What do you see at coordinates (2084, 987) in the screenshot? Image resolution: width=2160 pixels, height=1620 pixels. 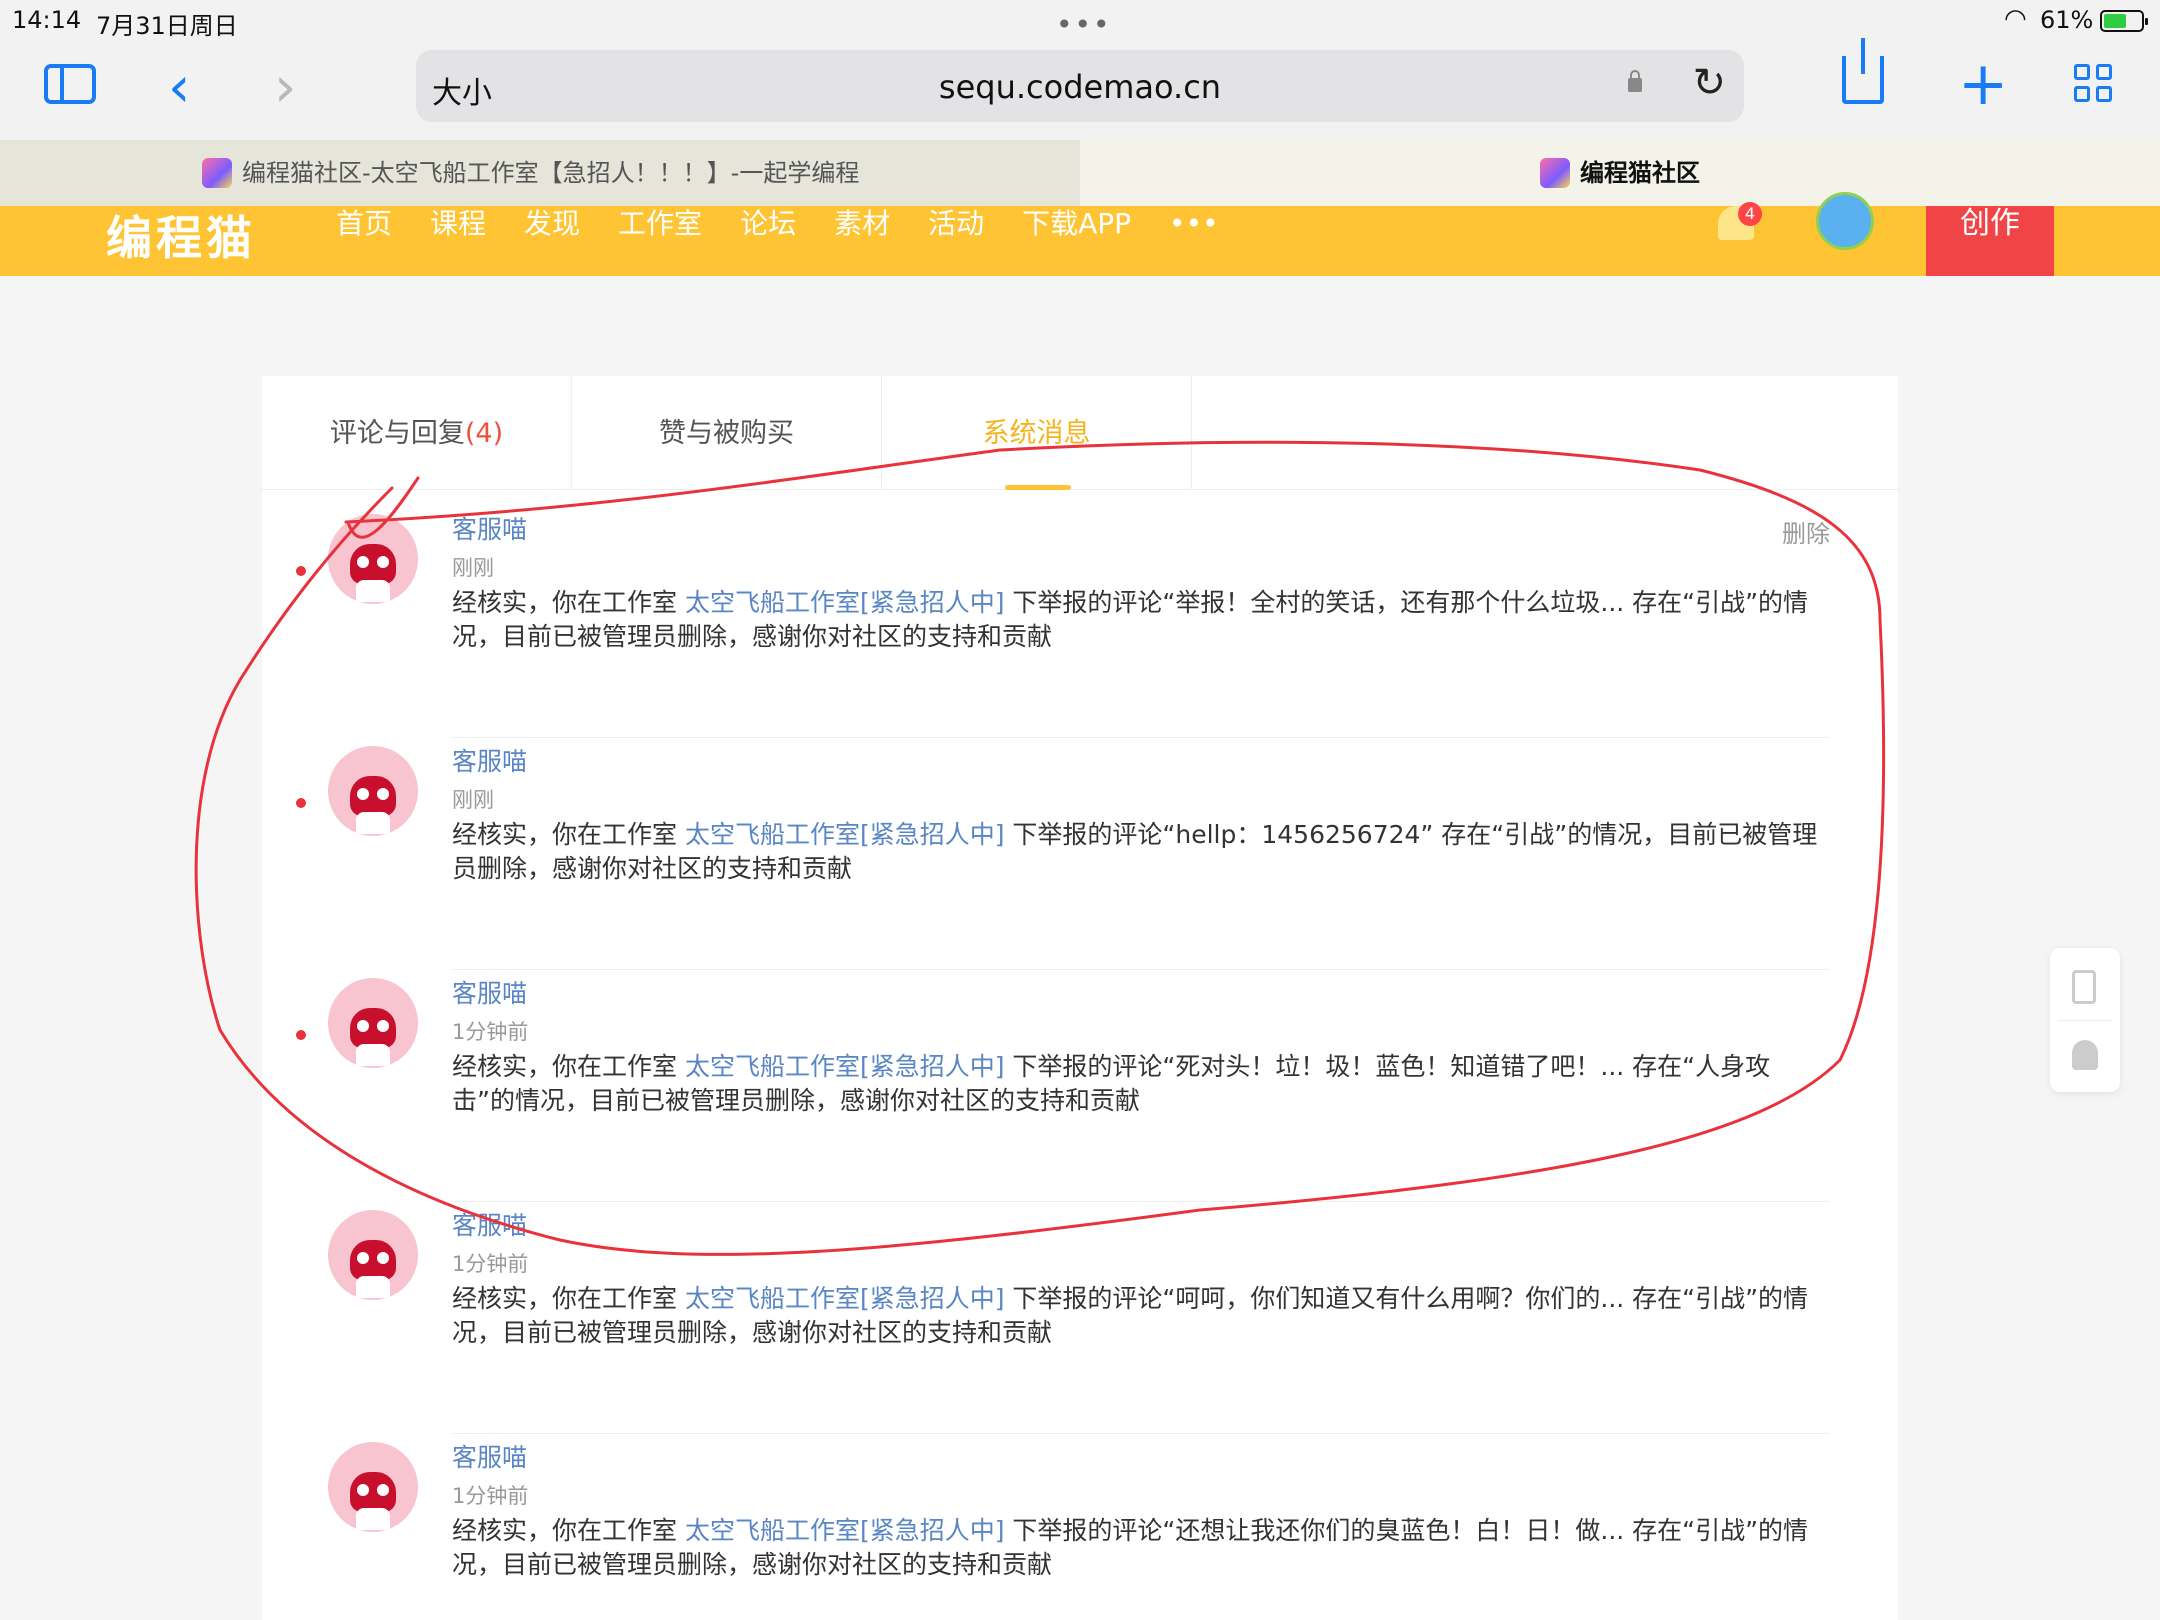 I see `phone-icon` at bounding box center [2084, 987].